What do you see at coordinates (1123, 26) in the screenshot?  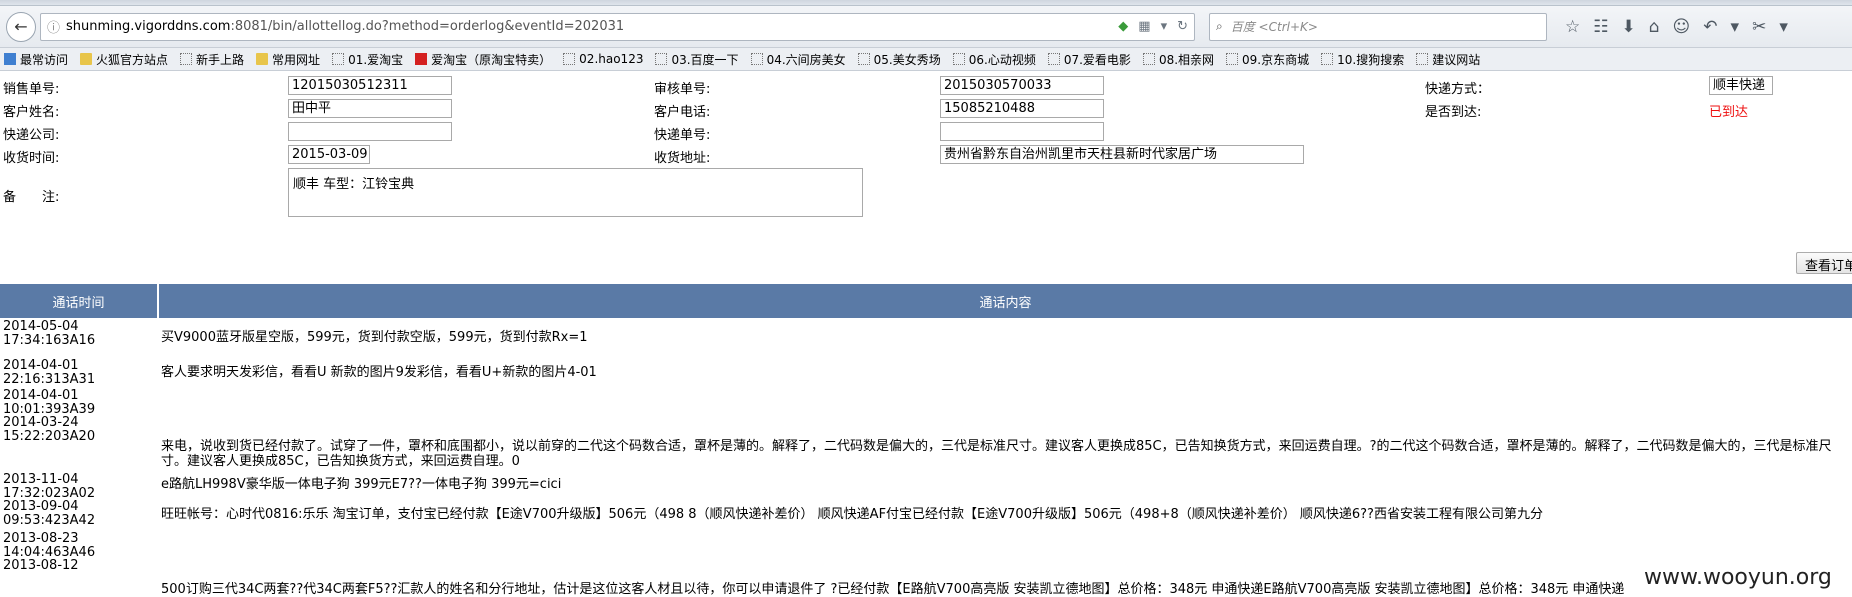 I see `shield-icon: ◆` at bounding box center [1123, 26].